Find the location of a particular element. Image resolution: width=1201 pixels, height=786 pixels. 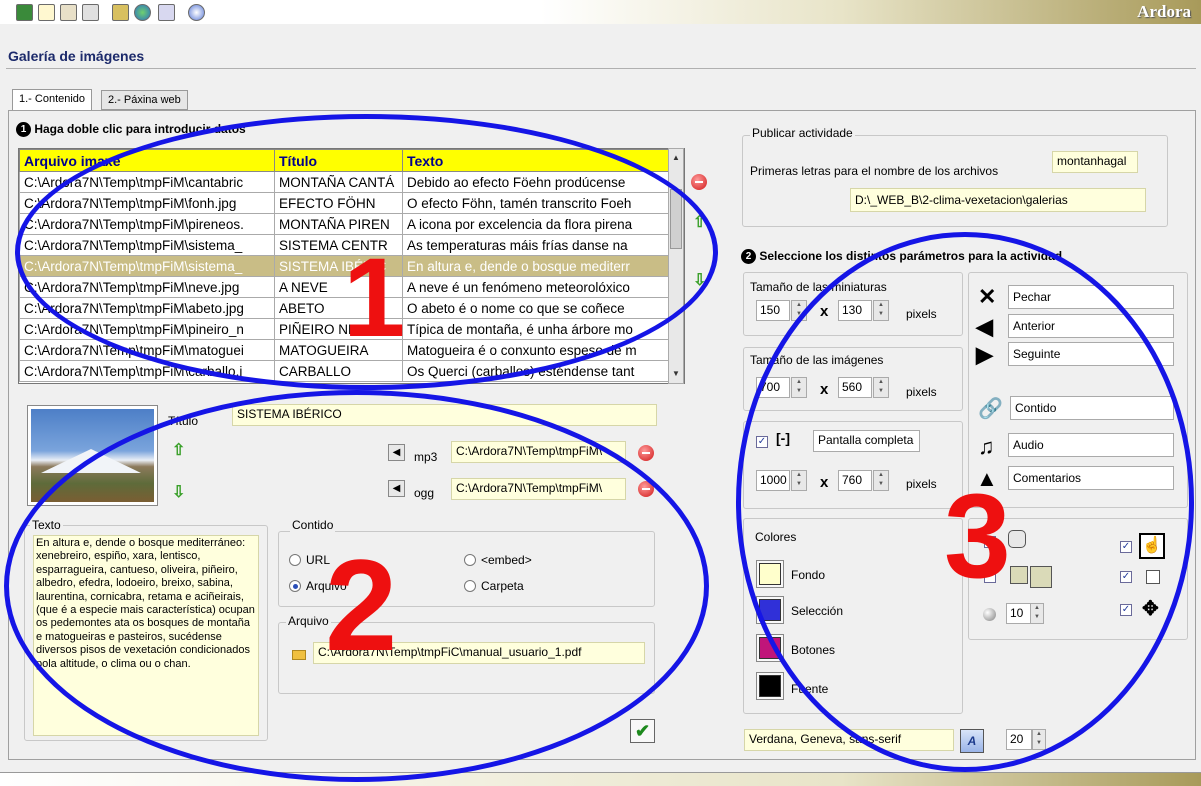

tab-contenido: 1.- Contenido is located at coordinates (52, 100).